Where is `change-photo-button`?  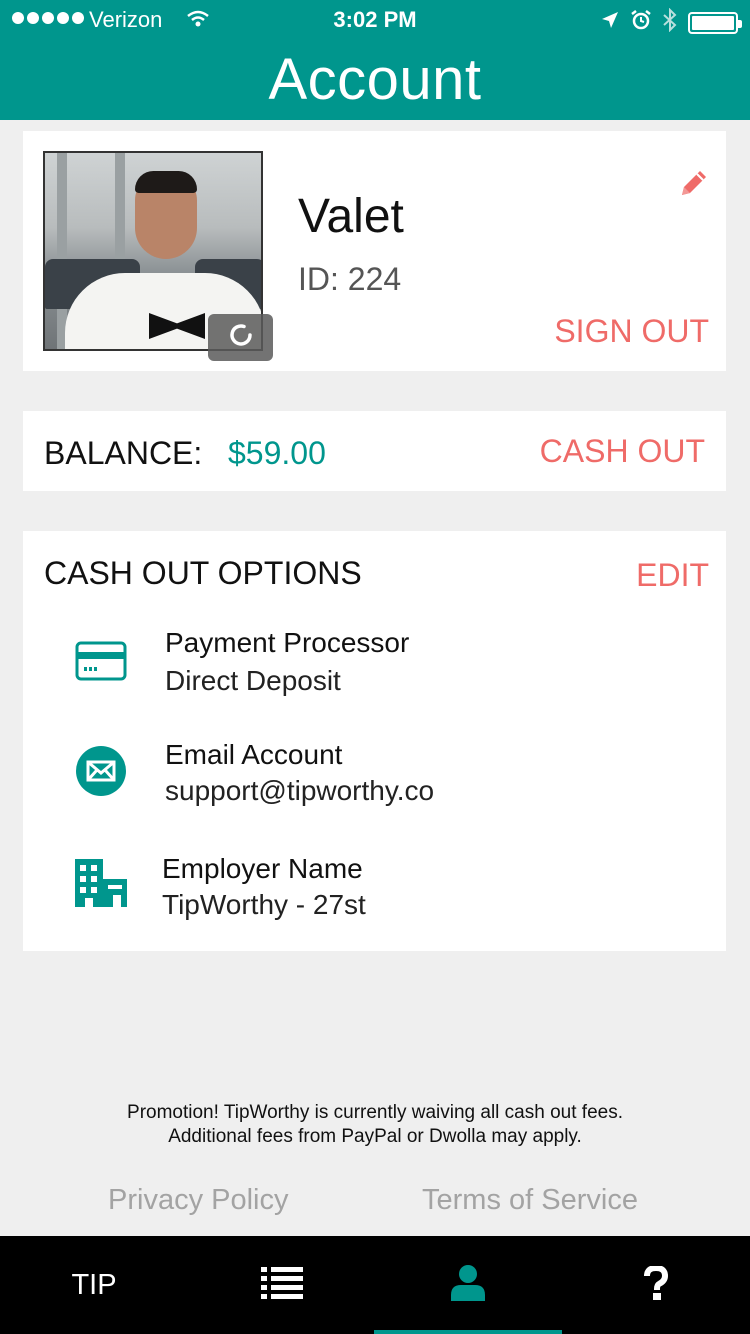
change-photo-button is located at coordinates (240, 337).